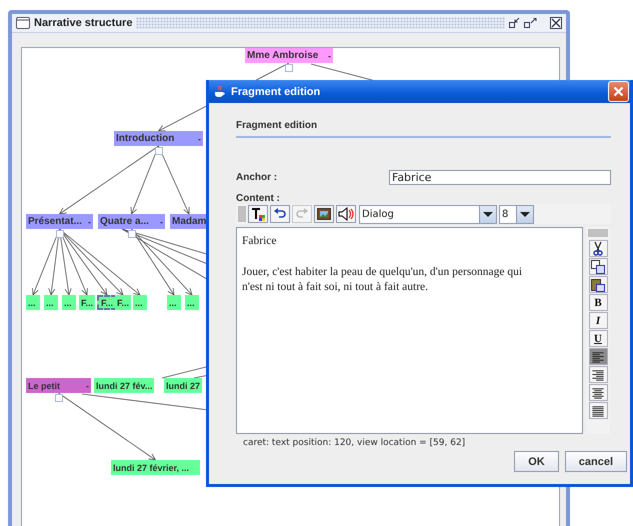 This screenshot has width=633, height=526. What do you see at coordinates (83, 23) in the screenshot?
I see `window-title: Narrative structure` at bounding box center [83, 23].